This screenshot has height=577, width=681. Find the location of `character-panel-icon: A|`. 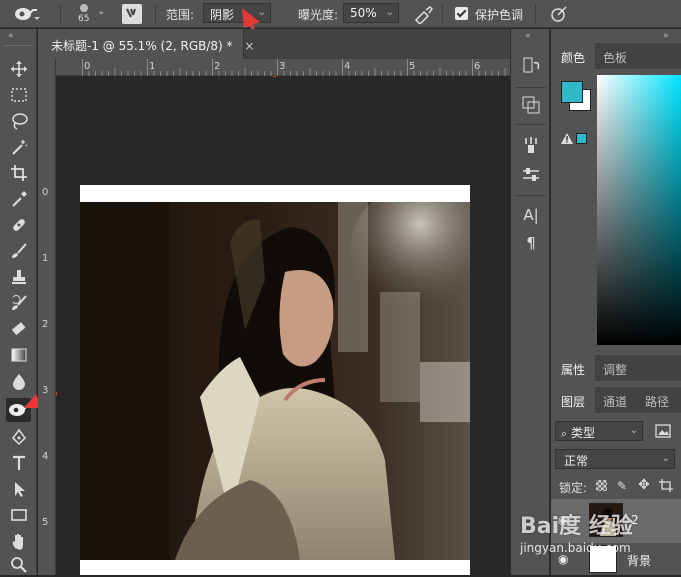

character-panel-icon: A| is located at coordinates (531, 215).